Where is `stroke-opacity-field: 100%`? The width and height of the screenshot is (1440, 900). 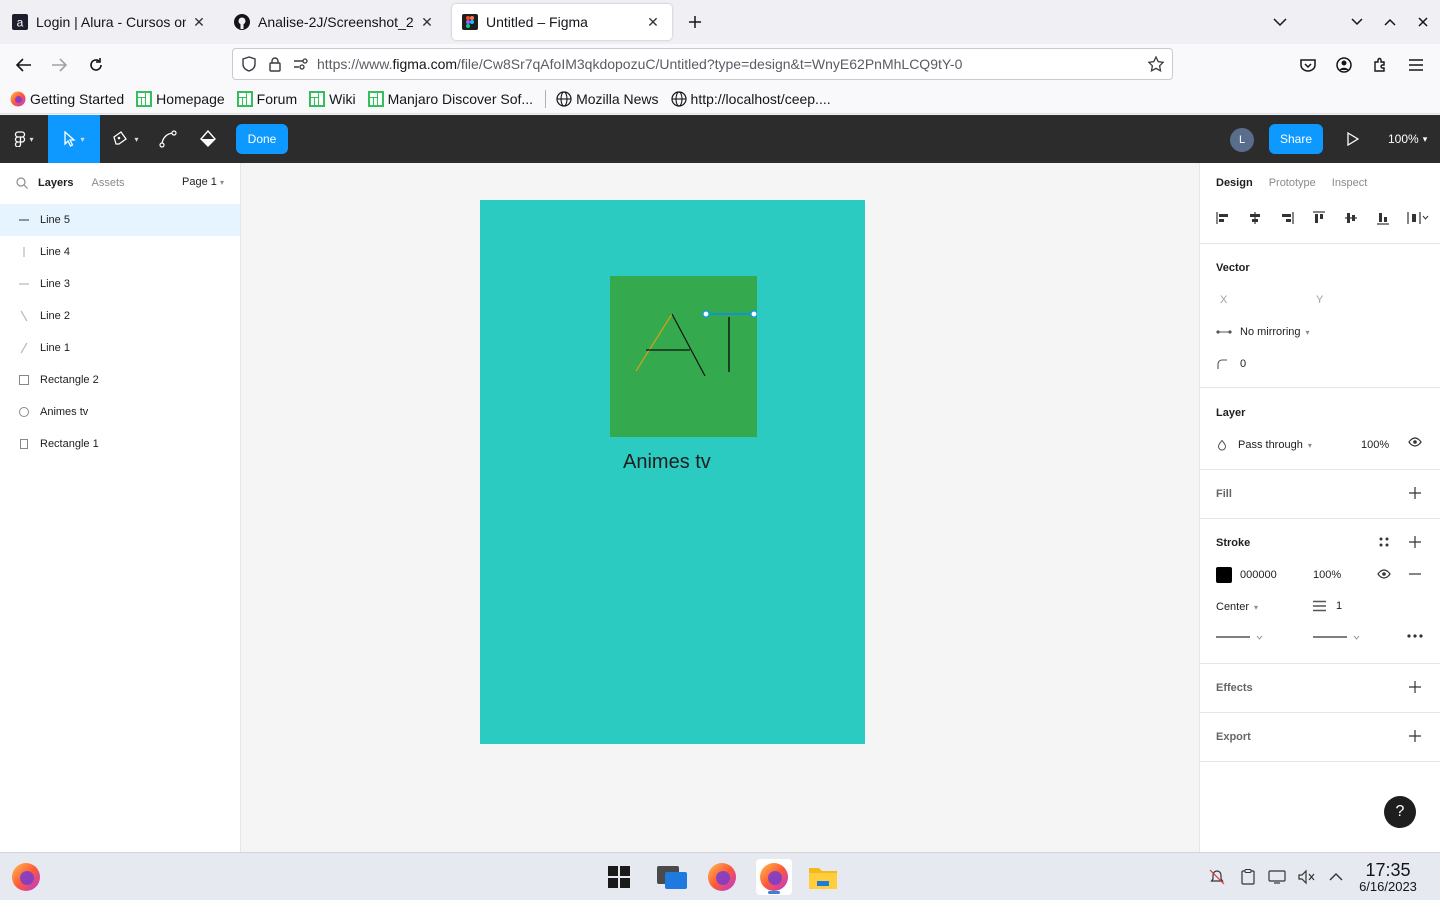
stroke-opacity-field: 100% is located at coordinates (1327, 575).